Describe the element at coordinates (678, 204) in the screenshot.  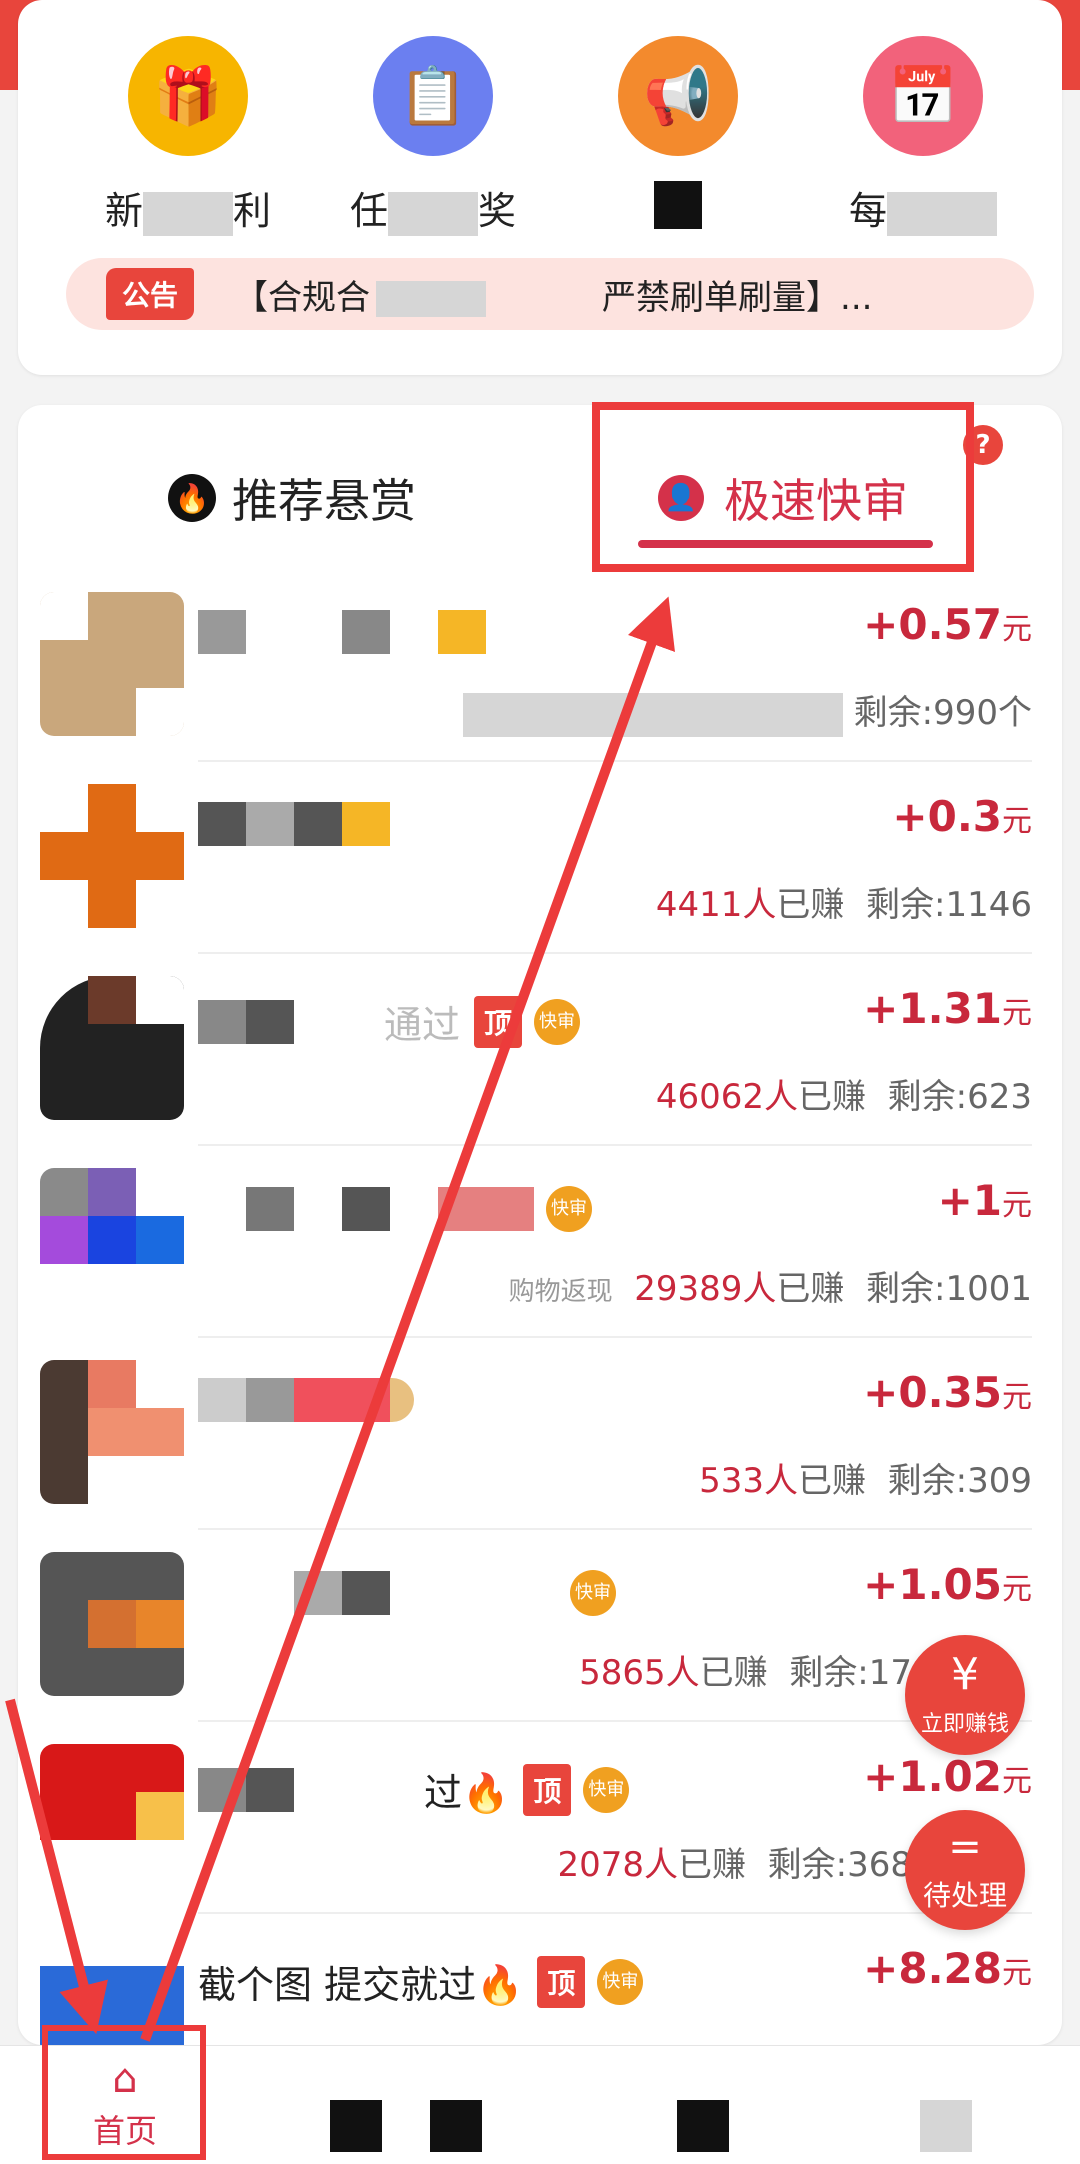
I see `quick-item-label` at that location.